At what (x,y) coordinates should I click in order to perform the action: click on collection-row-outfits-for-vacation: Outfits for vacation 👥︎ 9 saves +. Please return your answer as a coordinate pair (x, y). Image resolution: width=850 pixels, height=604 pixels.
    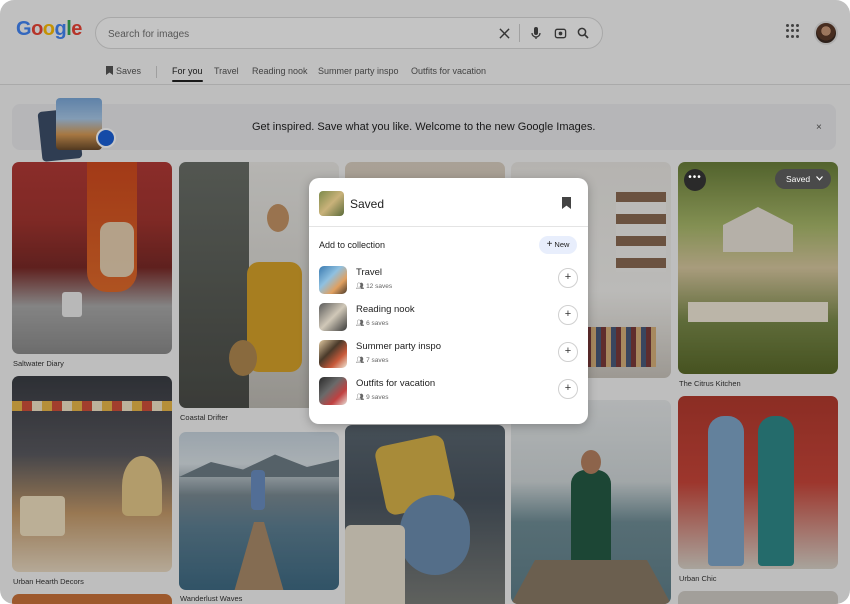
    Looking at the image, I should click on (449, 392).